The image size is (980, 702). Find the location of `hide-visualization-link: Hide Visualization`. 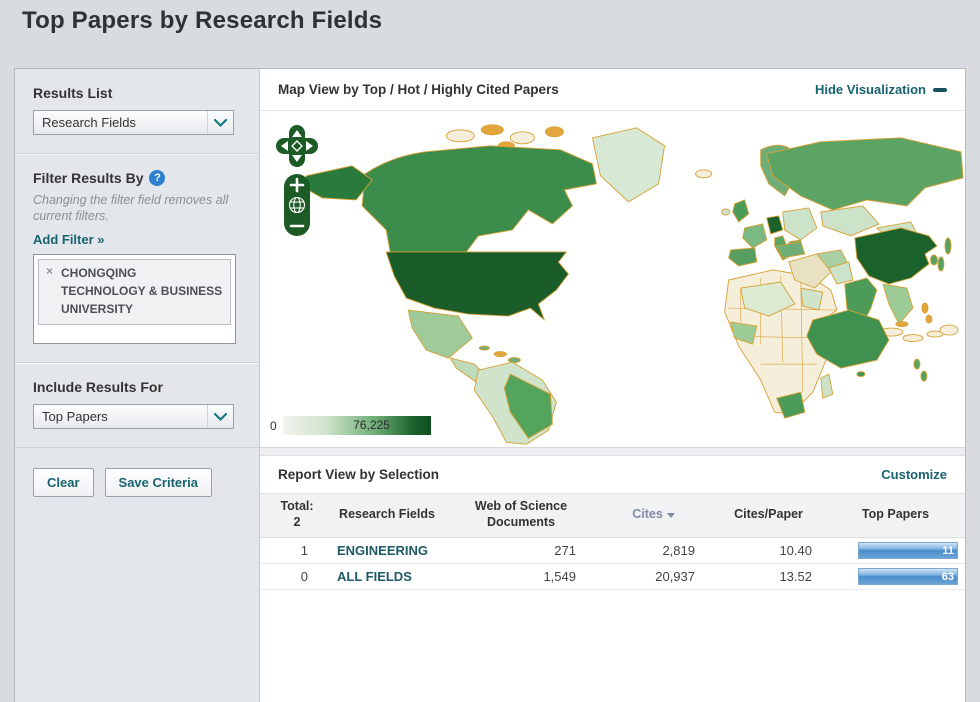

hide-visualization-link: Hide Visualization is located at coordinates (881, 89).